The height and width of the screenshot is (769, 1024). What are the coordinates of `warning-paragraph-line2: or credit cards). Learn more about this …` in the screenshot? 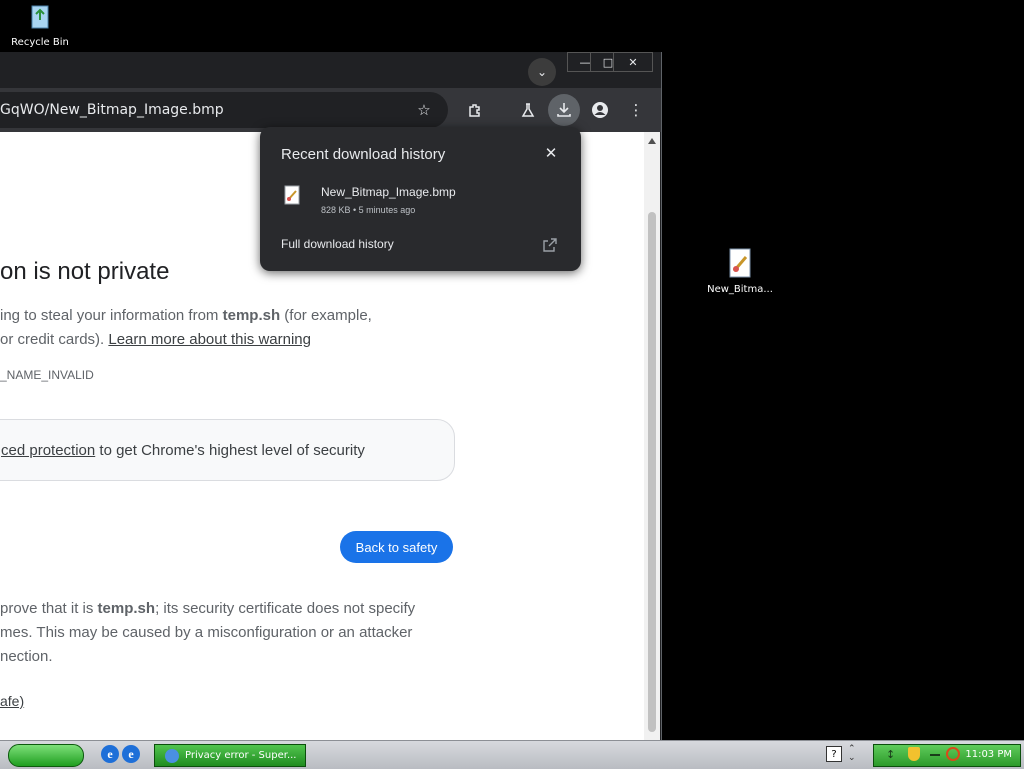 It's located at (155, 339).